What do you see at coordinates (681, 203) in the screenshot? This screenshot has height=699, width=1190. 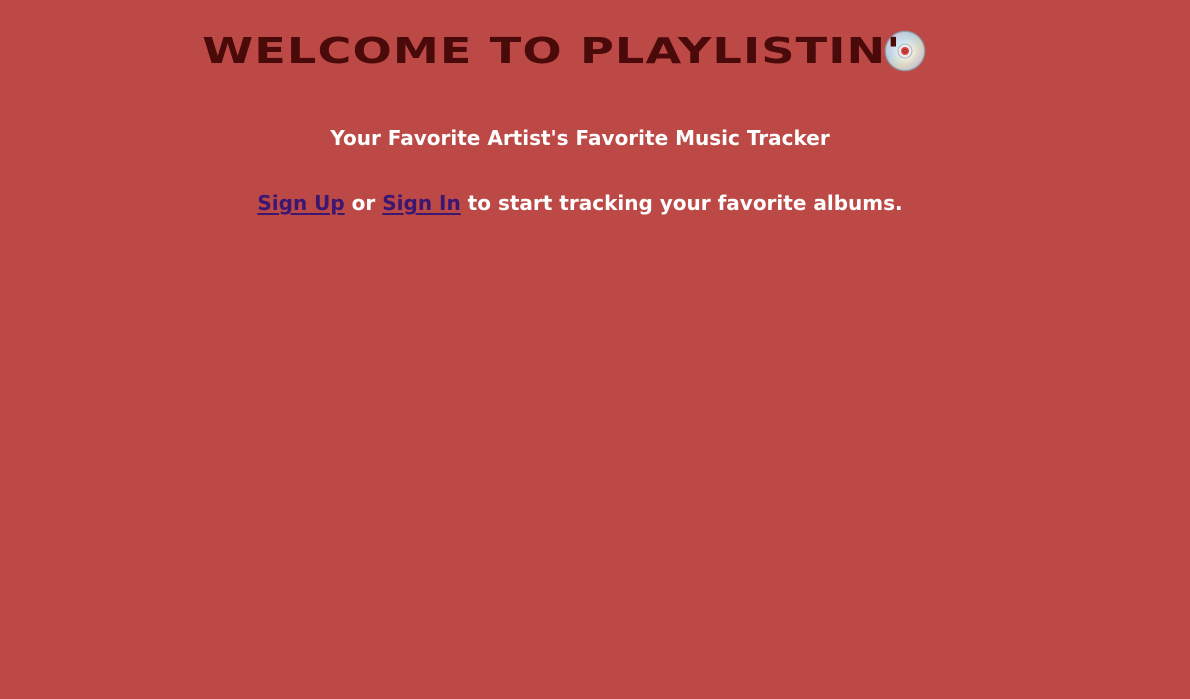 I see `cta-trailing-text: to start tracking your favorite albums.` at bounding box center [681, 203].